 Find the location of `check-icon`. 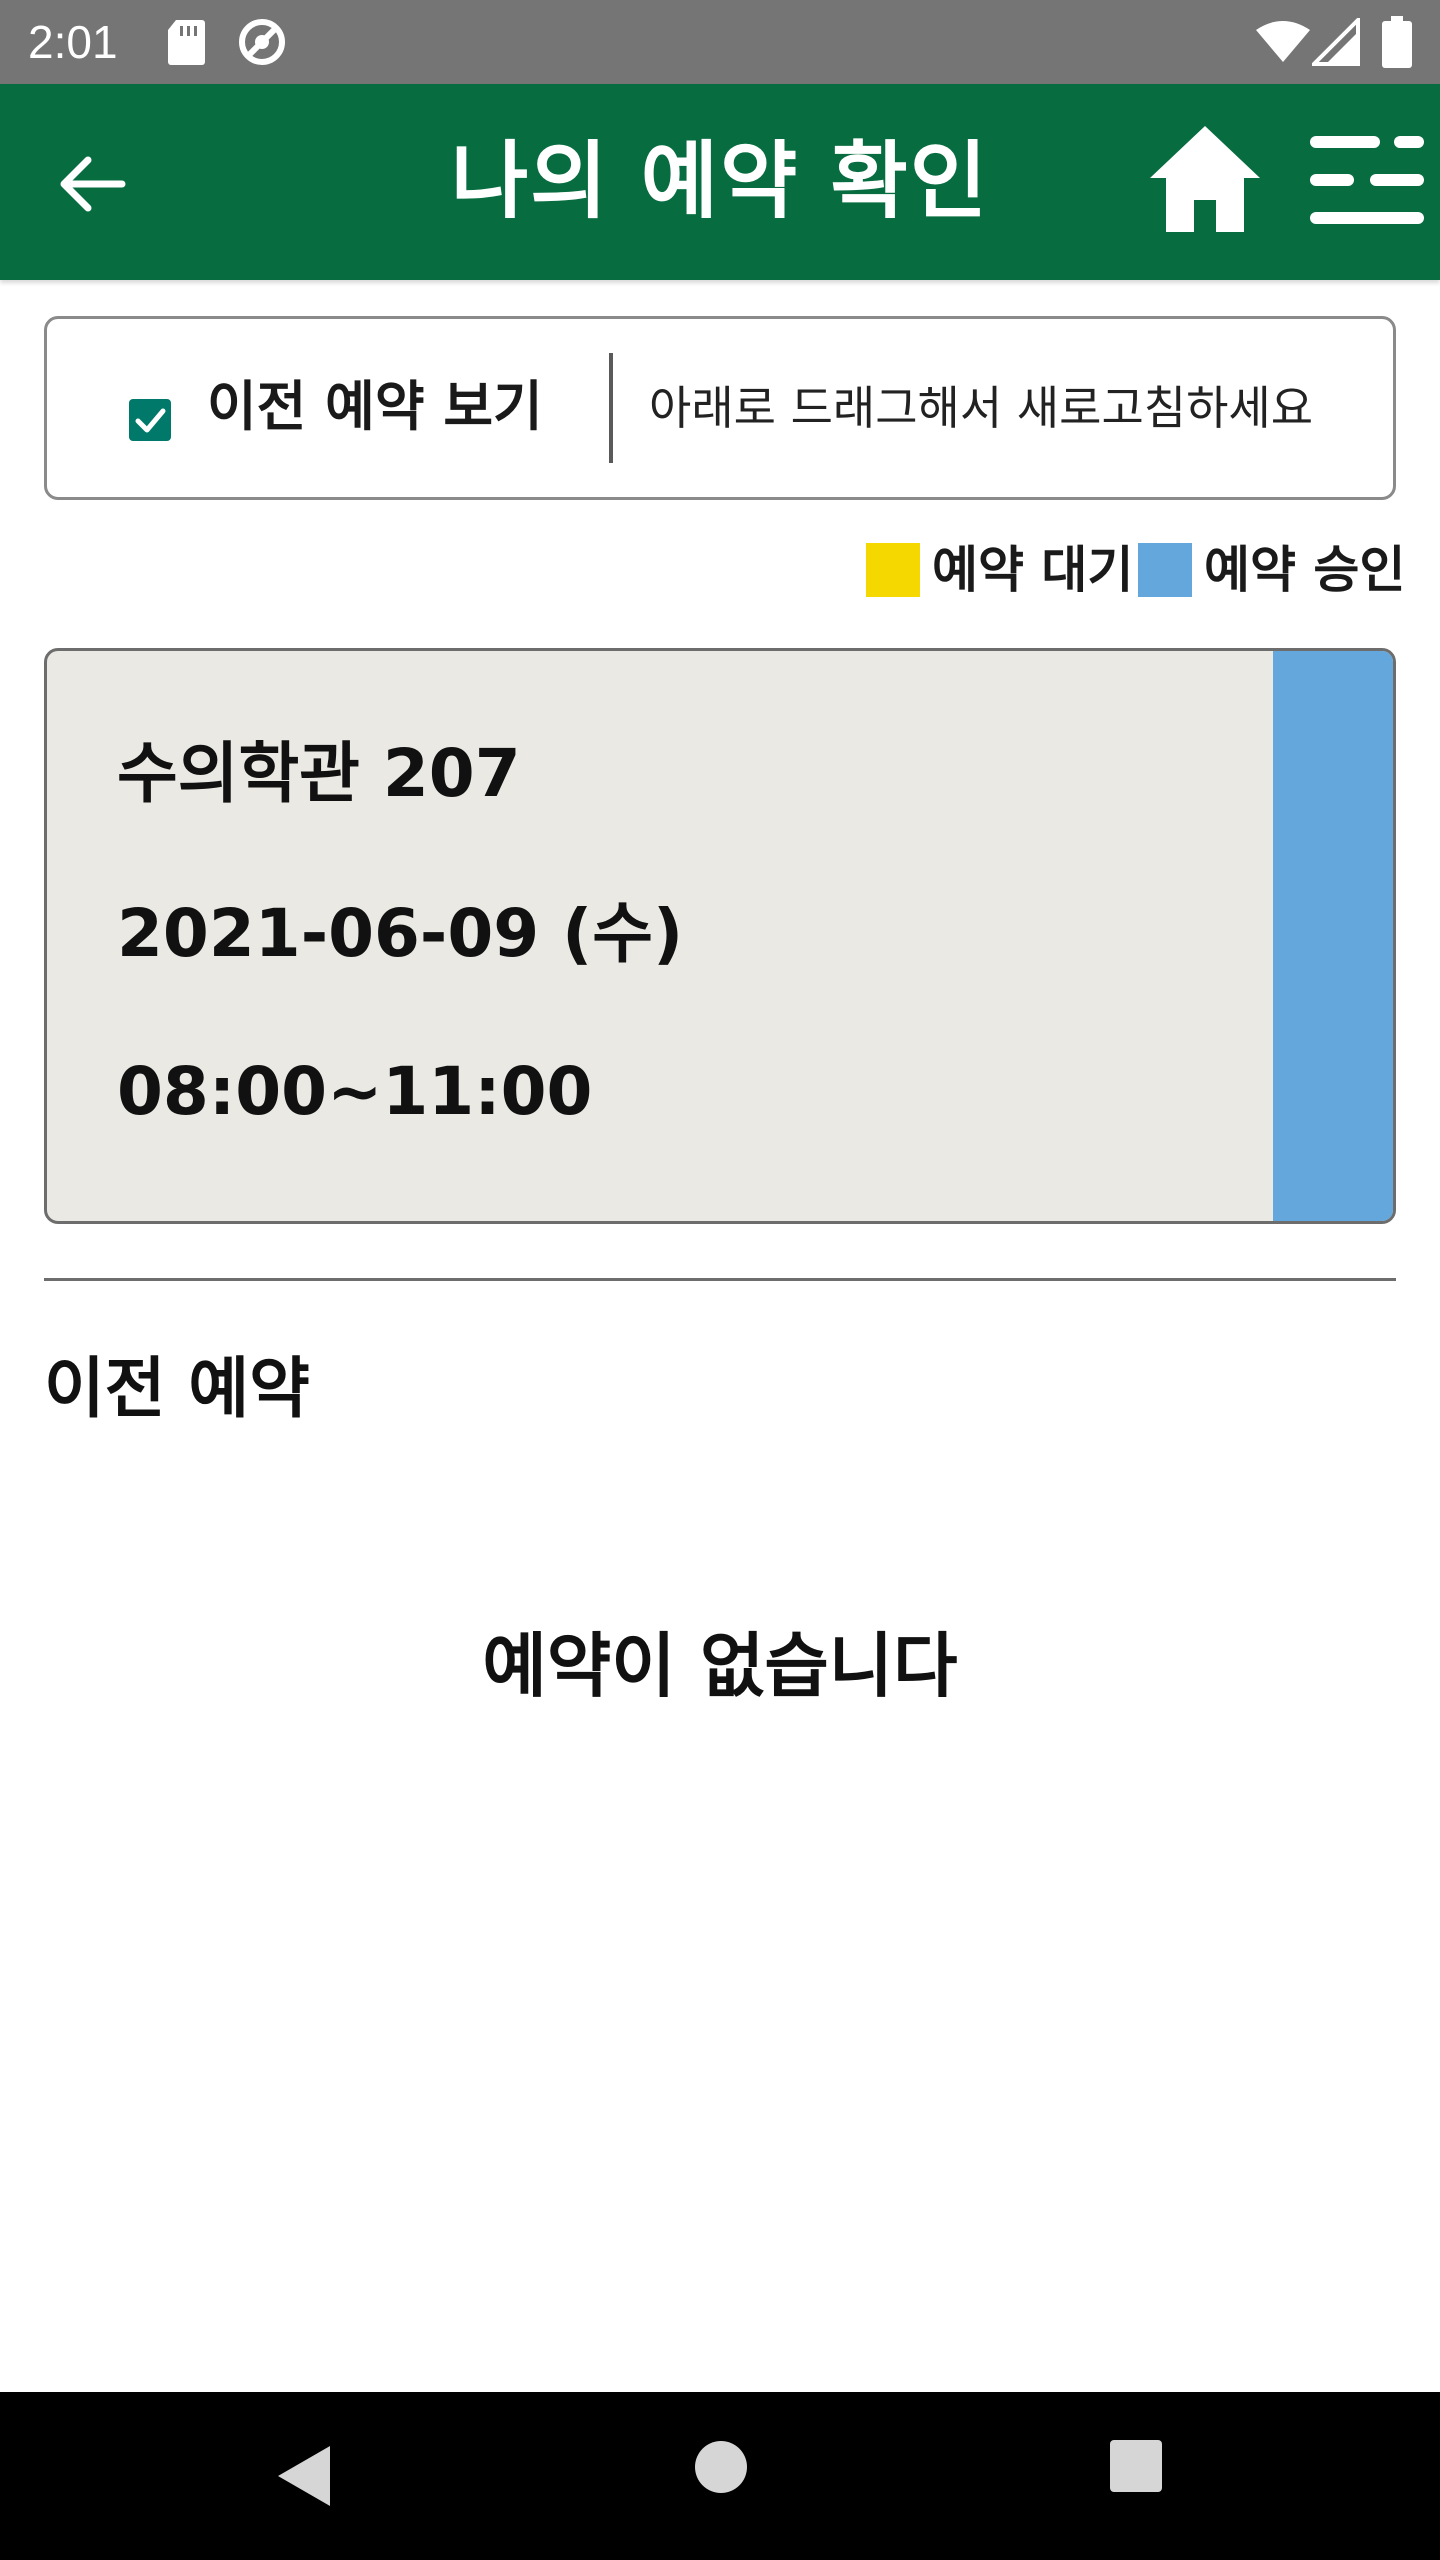

check-icon is located at coordinates (150, 420).